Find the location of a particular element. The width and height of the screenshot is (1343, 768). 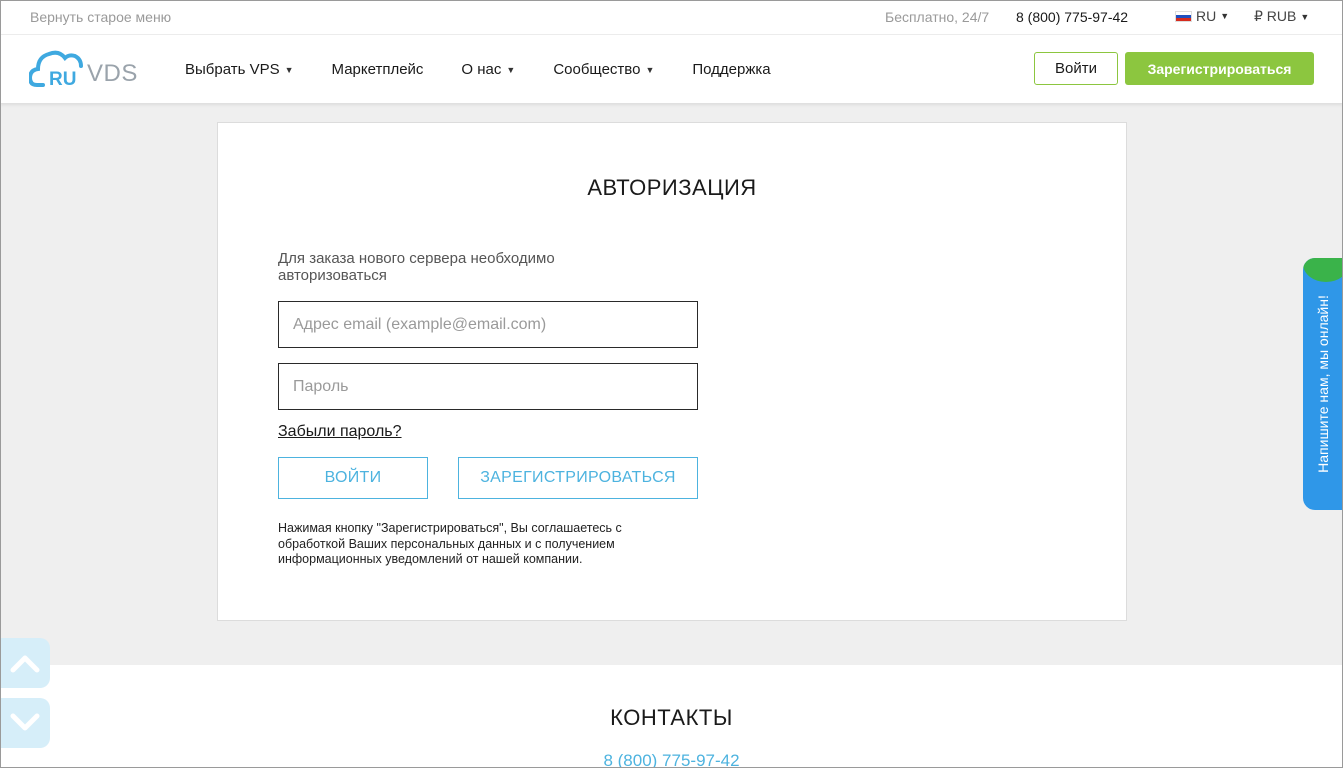

nav-item-about: О нас ▼ is located at coordinates (488, 69).